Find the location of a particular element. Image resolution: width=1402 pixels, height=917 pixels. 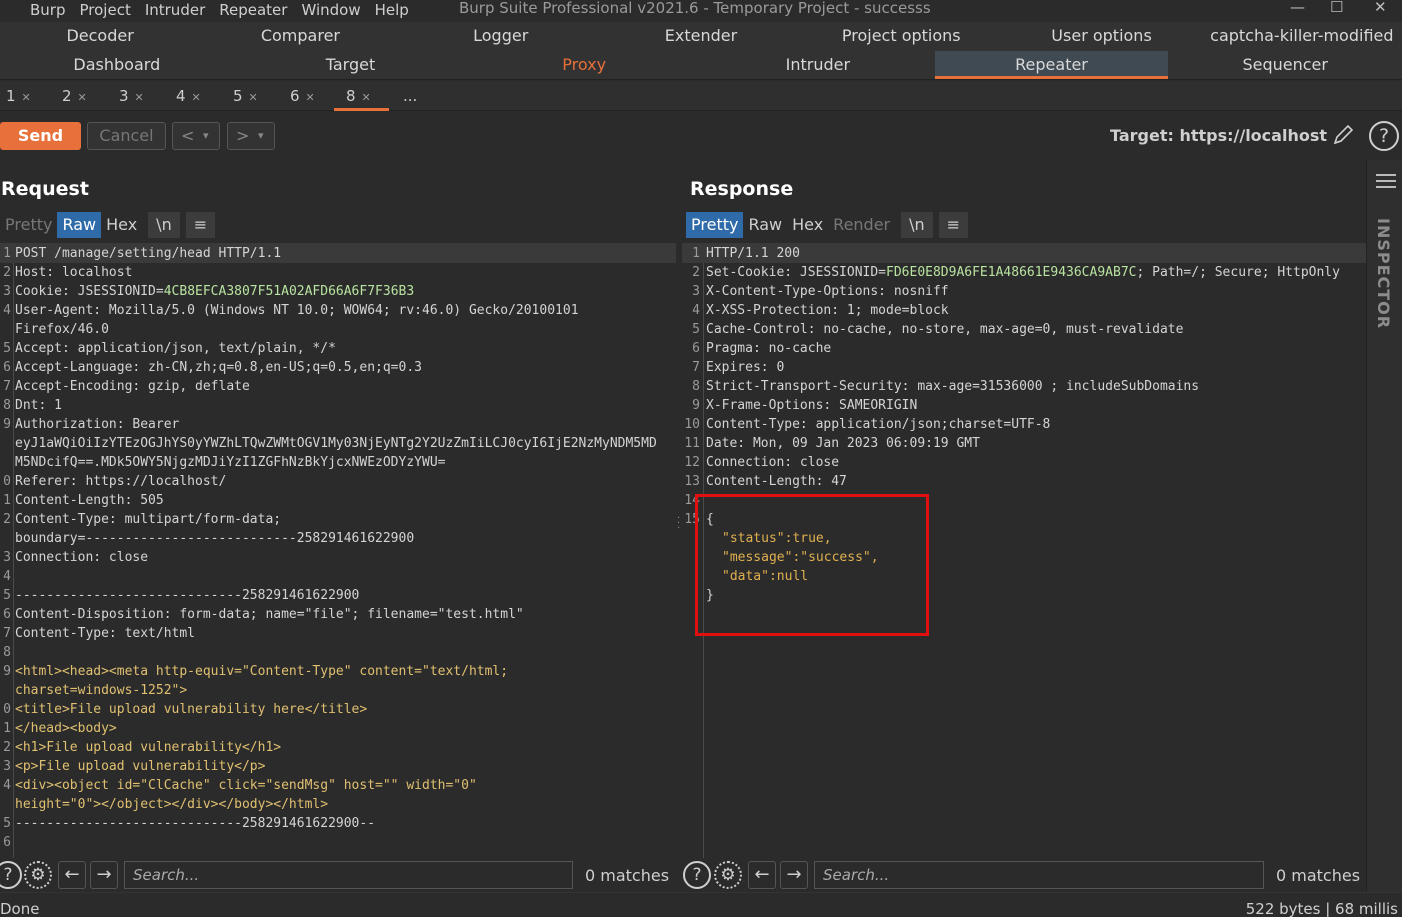

repeater-tab-4: 4 ✕ is located at coordinates (196, 96).